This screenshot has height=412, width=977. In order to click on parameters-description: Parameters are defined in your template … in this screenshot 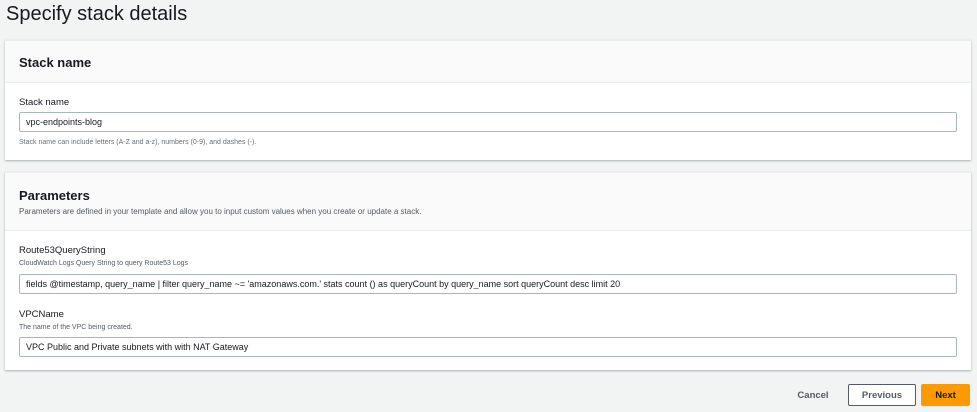, I will do `click(220, 211)`.